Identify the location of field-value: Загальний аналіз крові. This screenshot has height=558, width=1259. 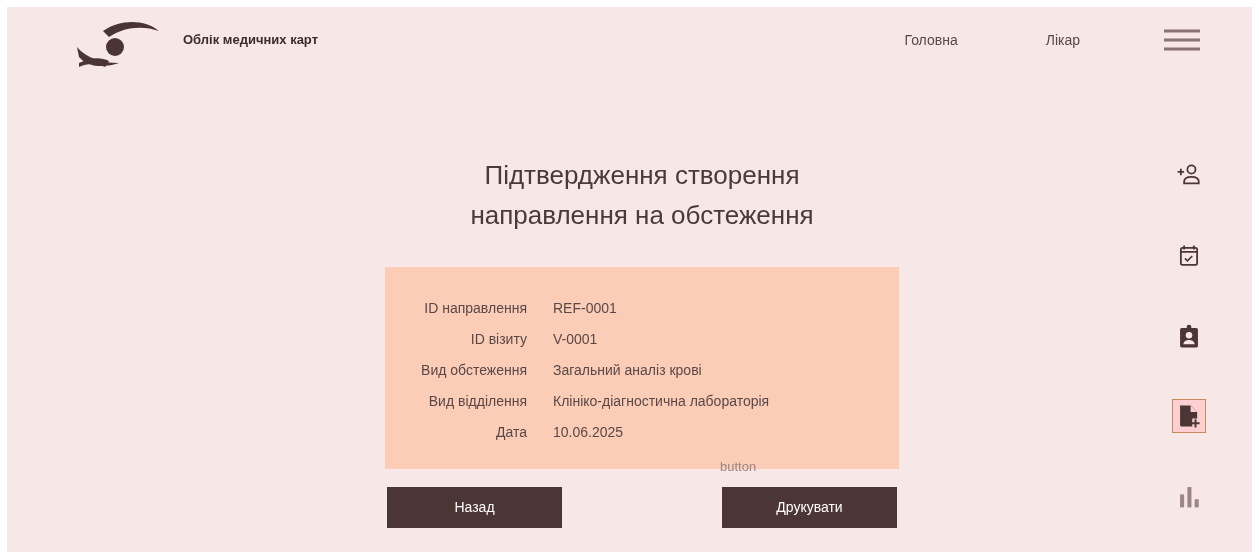
(628, 370).